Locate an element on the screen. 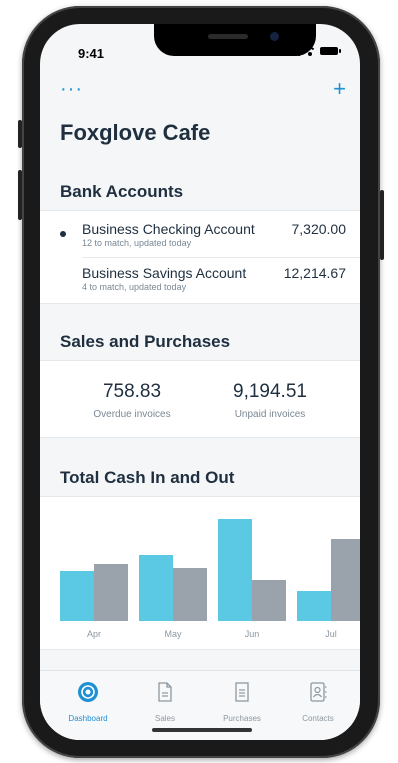 The height and width of the screenshot is (763, 398). stat-label: Unpaid invoices is located at coordinates (270, 414).